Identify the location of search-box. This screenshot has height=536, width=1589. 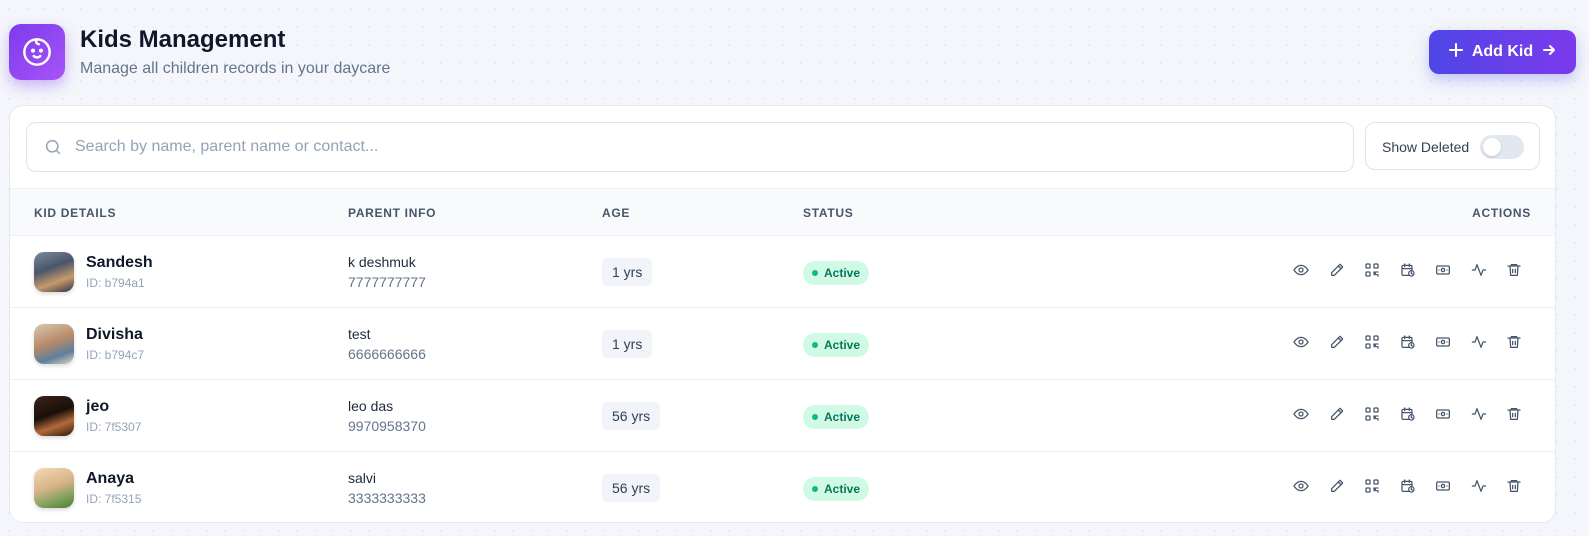
(690, 147).